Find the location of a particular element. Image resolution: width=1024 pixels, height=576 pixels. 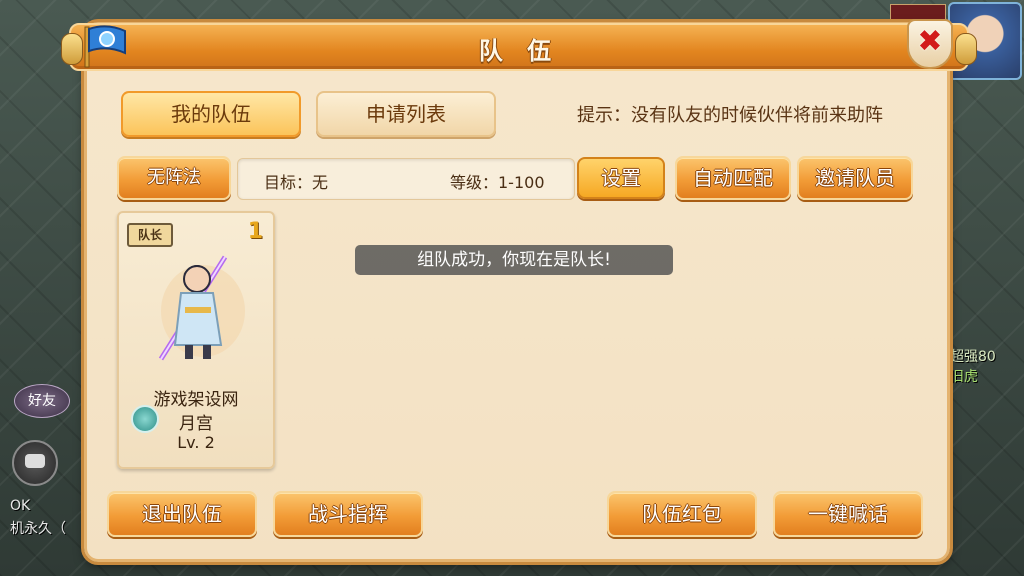

flag-icon is located at coordinates (105, 46).